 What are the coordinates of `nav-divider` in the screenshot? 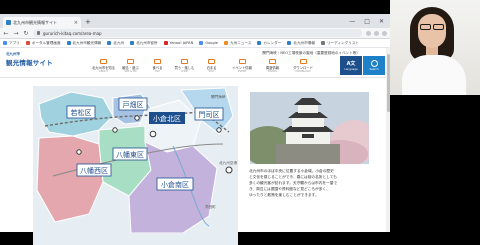 It's located at (195, 77).